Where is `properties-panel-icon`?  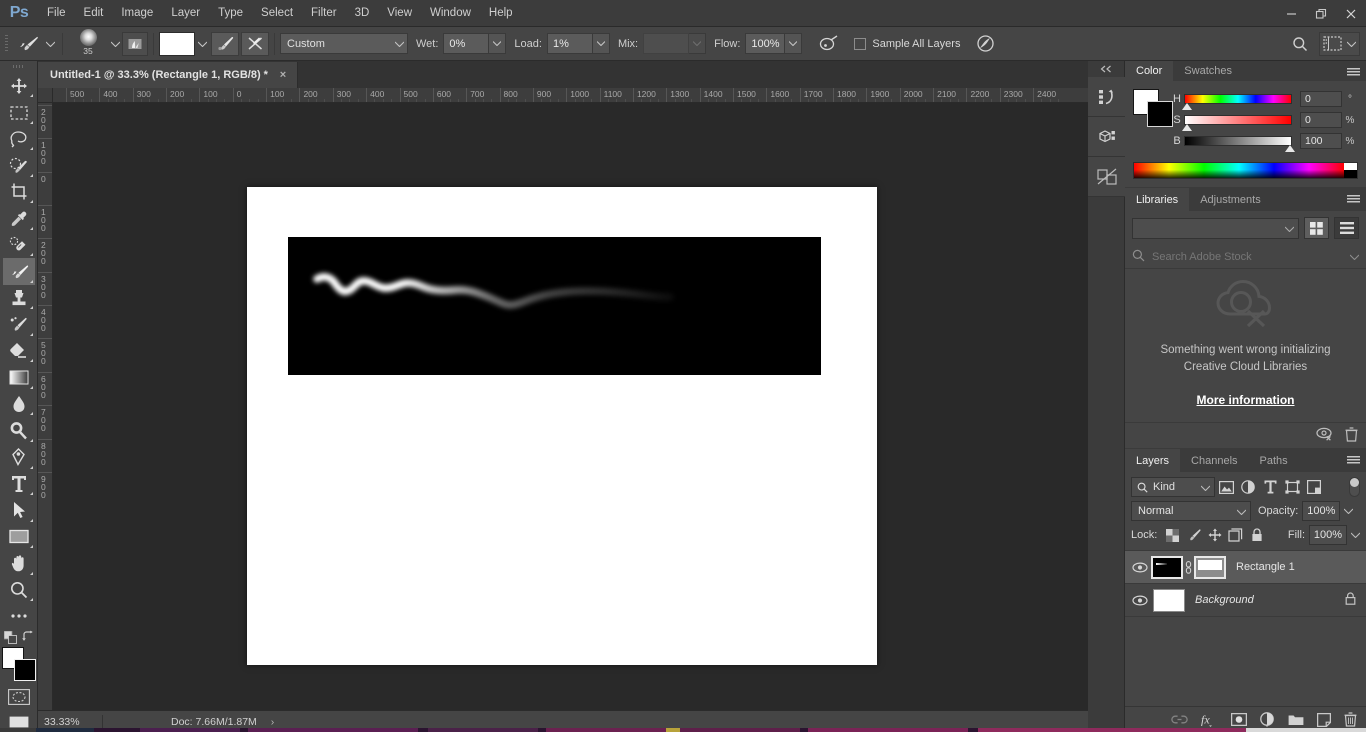 properties-panel-icon is located at coordinates (1106, 177).